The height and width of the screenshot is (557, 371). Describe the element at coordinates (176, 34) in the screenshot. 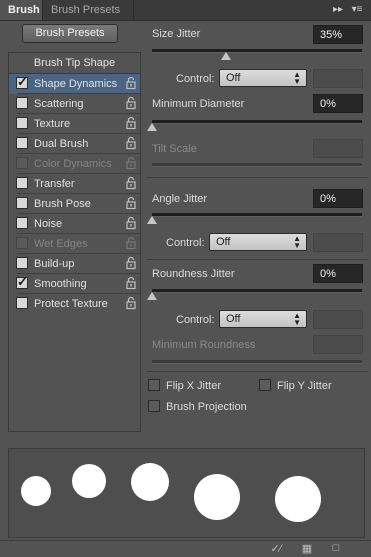

I see `size-jitter-label: Size Jitter` at that location.